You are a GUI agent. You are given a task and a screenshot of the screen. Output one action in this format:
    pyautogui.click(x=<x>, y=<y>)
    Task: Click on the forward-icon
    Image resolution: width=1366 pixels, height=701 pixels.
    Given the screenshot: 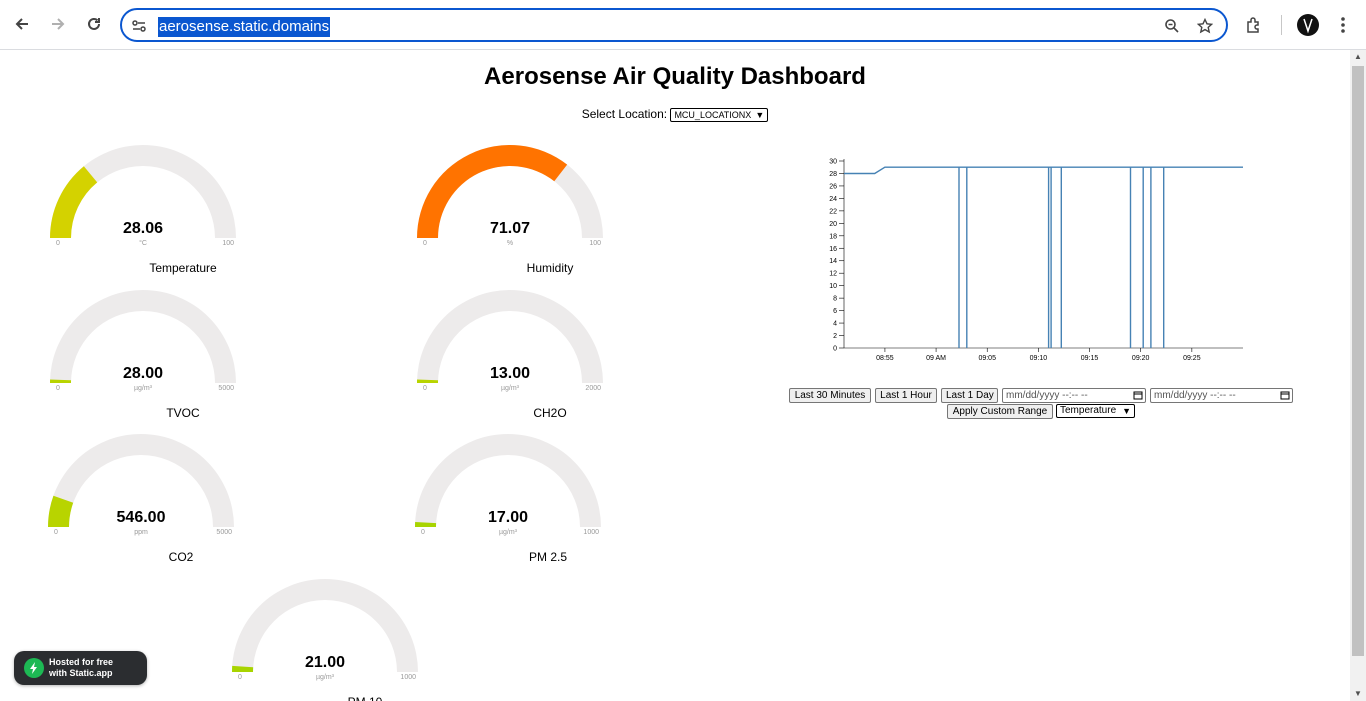 What is the action you would take?
    pyautogui.click(x=58, y=24)
    